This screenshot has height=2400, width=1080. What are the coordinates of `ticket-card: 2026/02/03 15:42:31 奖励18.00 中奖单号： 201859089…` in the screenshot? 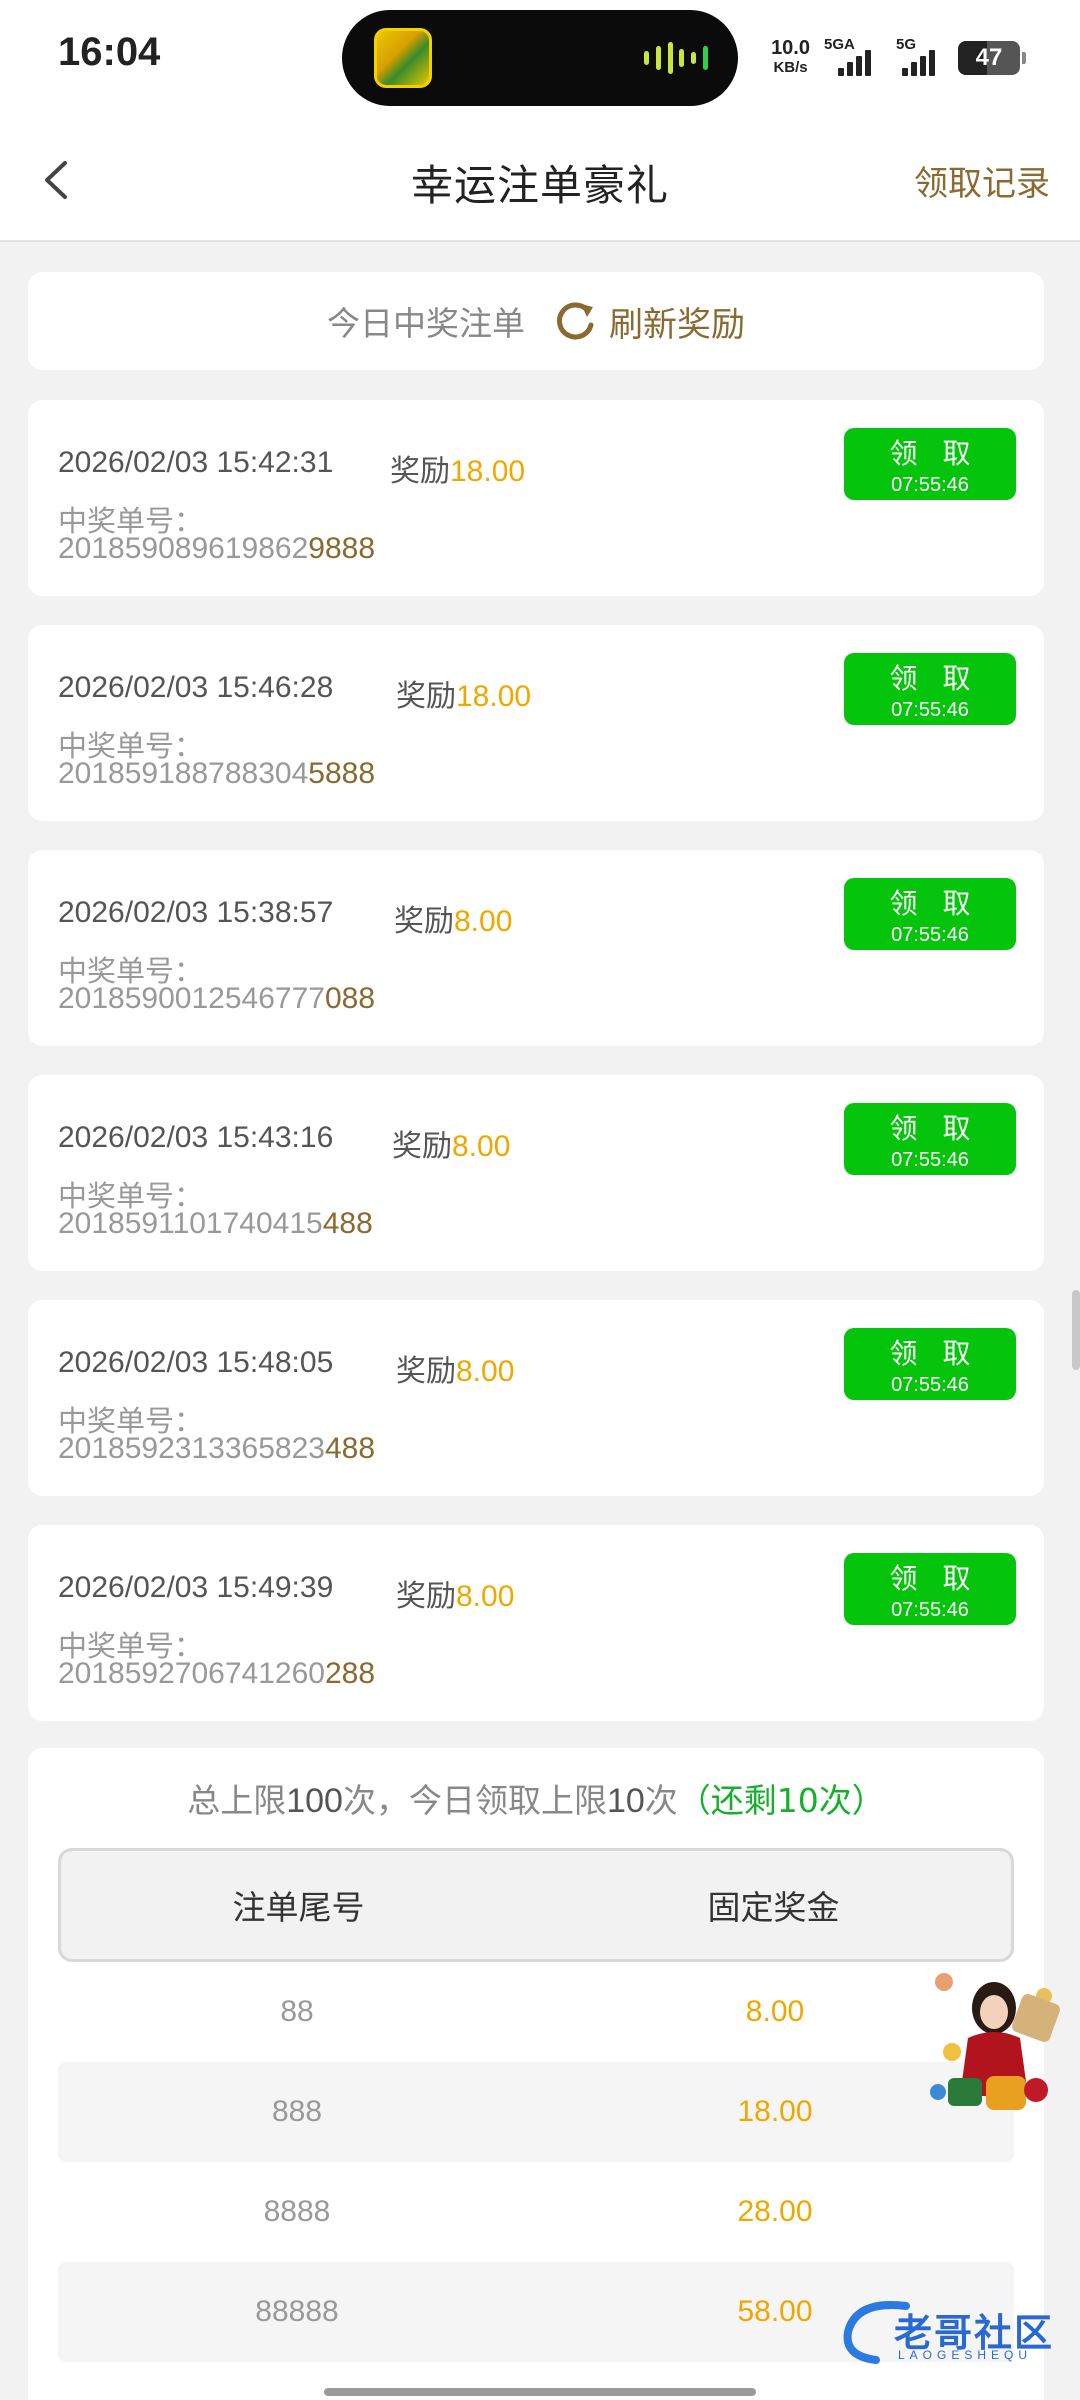 It's located at (536, 498).